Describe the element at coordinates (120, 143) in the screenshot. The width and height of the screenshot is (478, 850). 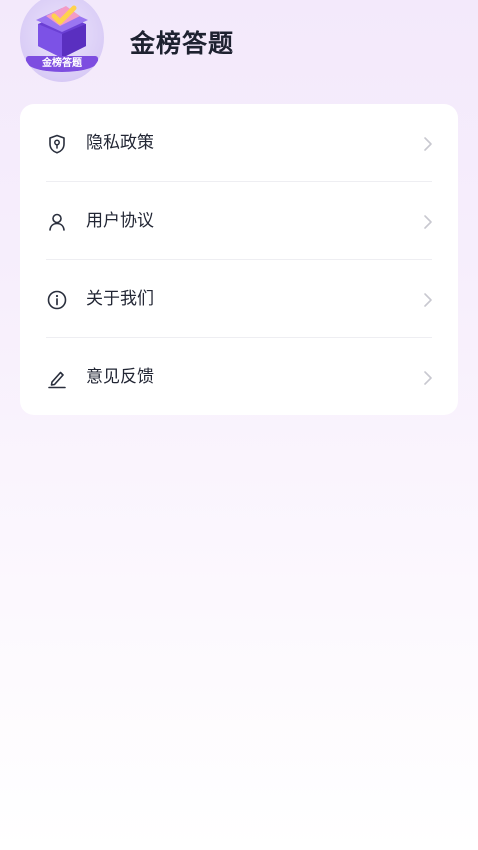
I see `menu-item-label: 隐私政策` at that location.